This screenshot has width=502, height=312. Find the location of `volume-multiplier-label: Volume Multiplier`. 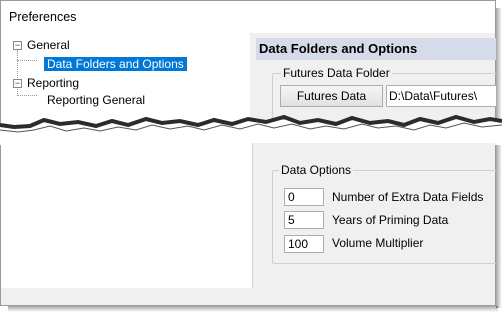

volume-multiplier-label: Volume Multiplier is located at coordinates (378, 243).